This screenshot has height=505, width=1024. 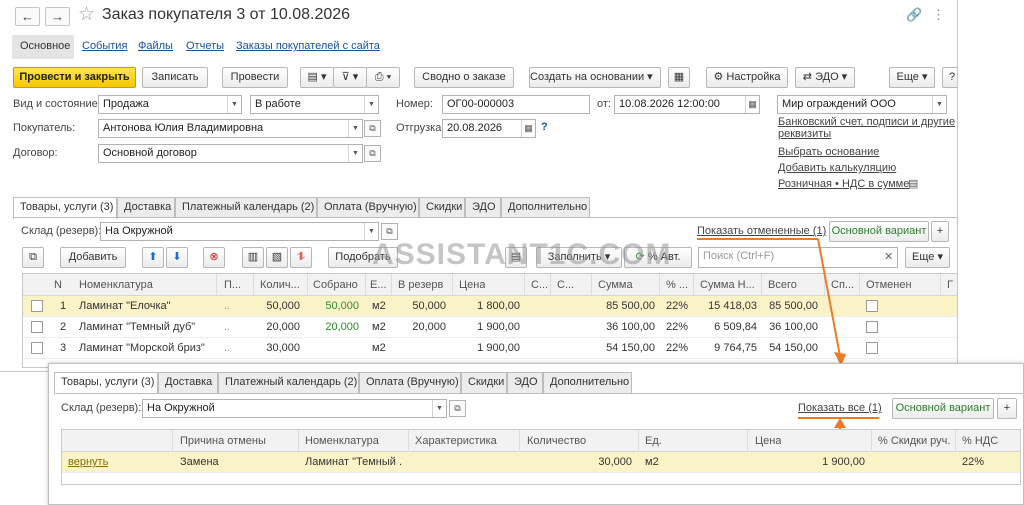 What do you see at coordinates (288, 382) in the screenshot?
I see `overlay-tab-payment-calendar: Платежный календарь (2)` at bounding box center [288, 382].